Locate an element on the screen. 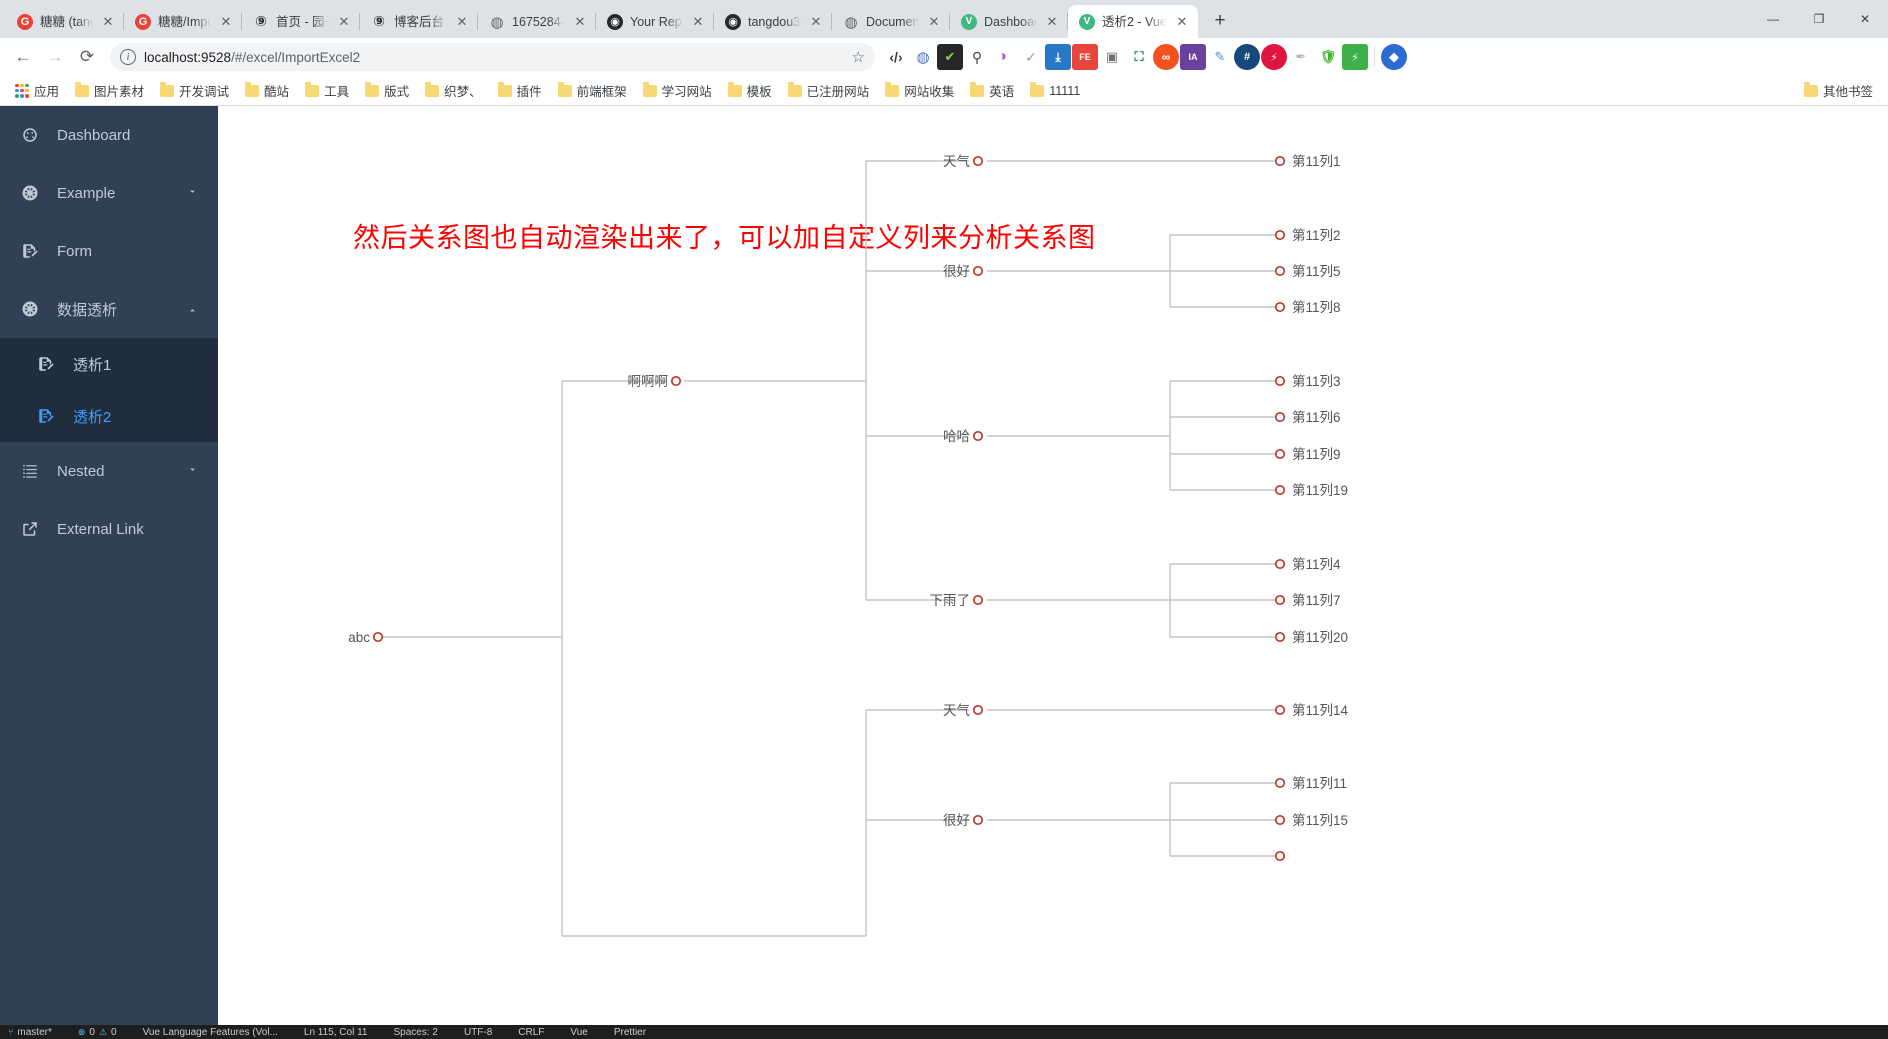 The height and width of the screenshot is (1039, 1888). check-icon: ✓ is located at coordinates (1031, 57).